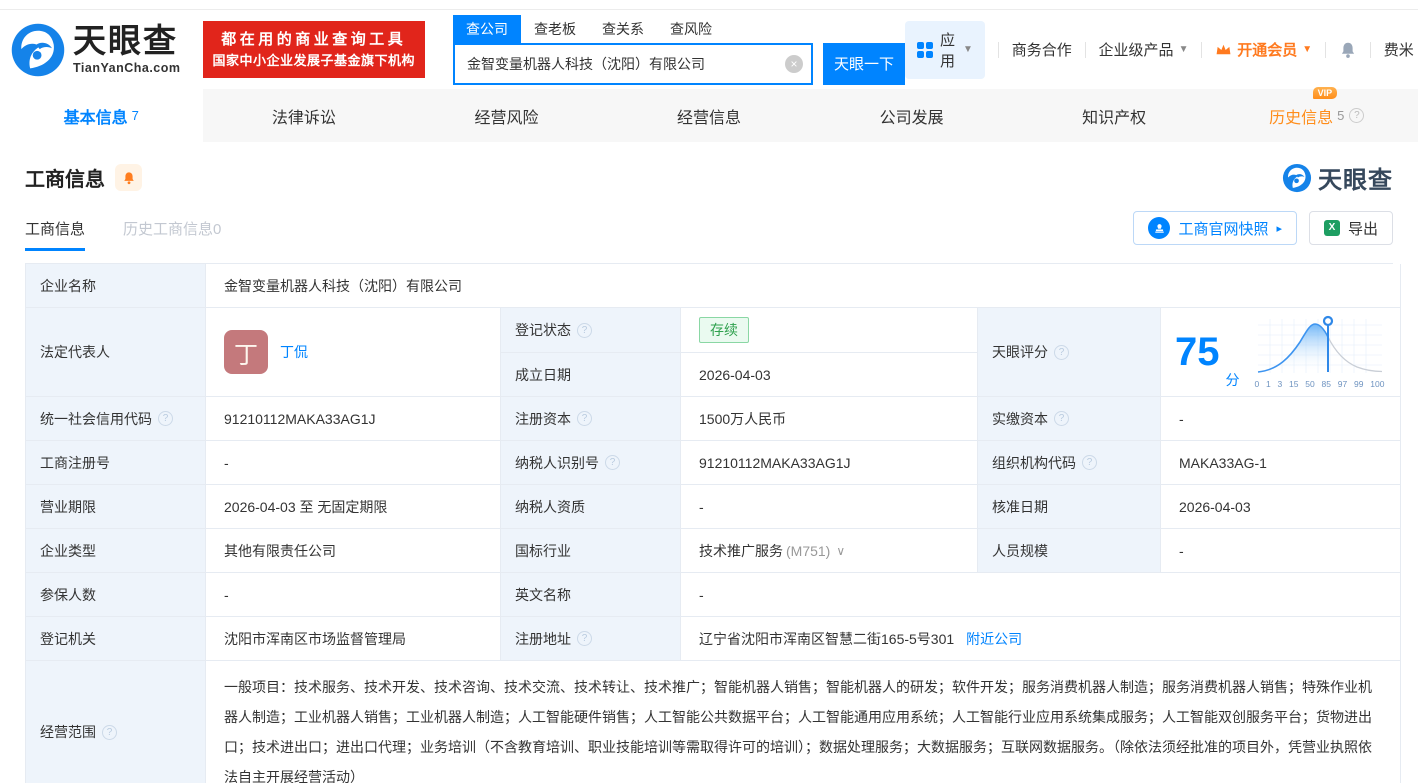 The image size is (1418, 783). I want to click on approval-date-value: 2026-04-03, so click(1281, 507).